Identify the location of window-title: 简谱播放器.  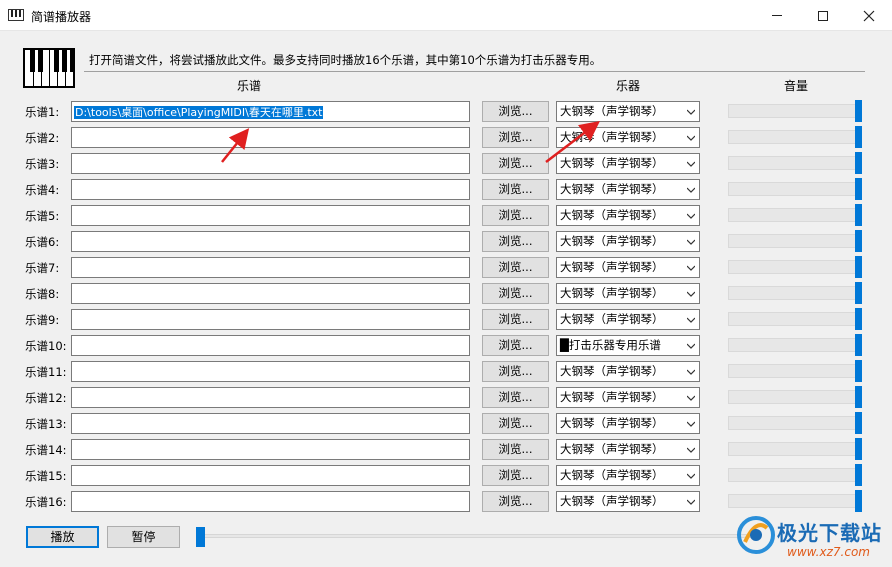
(61, 17).